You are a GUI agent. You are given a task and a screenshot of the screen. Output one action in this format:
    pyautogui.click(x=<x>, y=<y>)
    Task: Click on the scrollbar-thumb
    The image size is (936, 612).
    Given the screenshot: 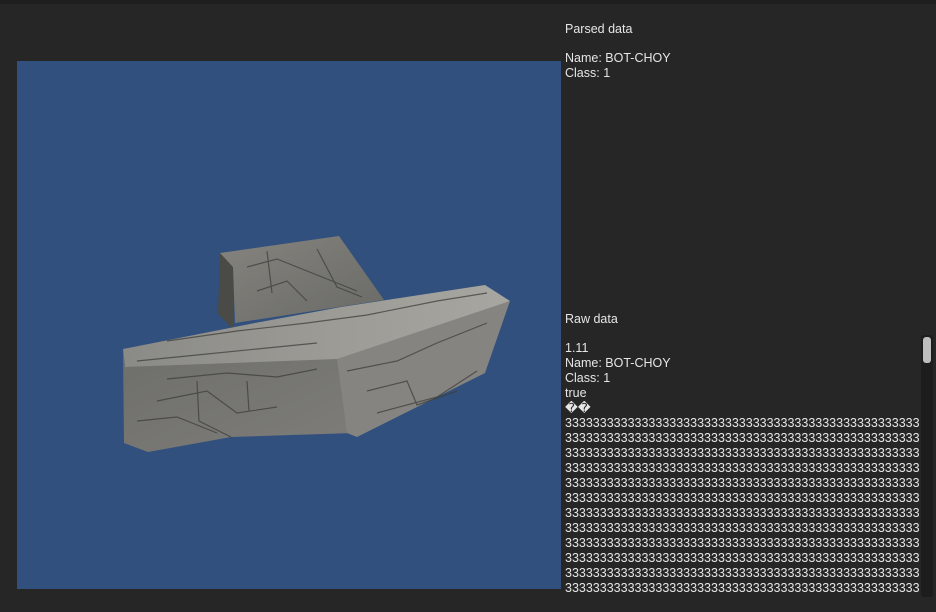 What is the action you would take?
    pyautogui.click(x=927, y=350)
    